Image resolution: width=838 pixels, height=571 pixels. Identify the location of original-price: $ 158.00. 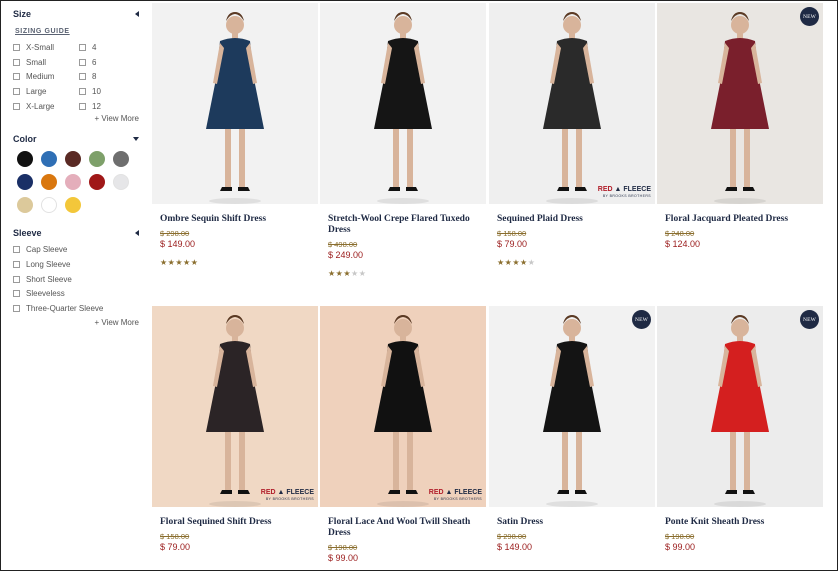
(175, 536).